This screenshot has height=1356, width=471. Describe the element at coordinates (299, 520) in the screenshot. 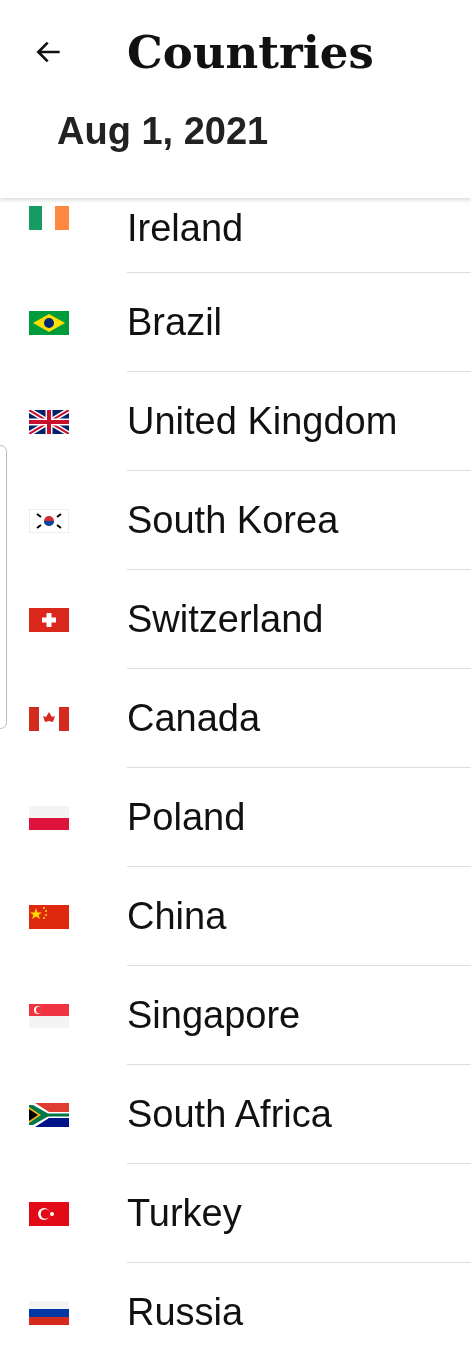

I see `country-name: South Korea` at that location.